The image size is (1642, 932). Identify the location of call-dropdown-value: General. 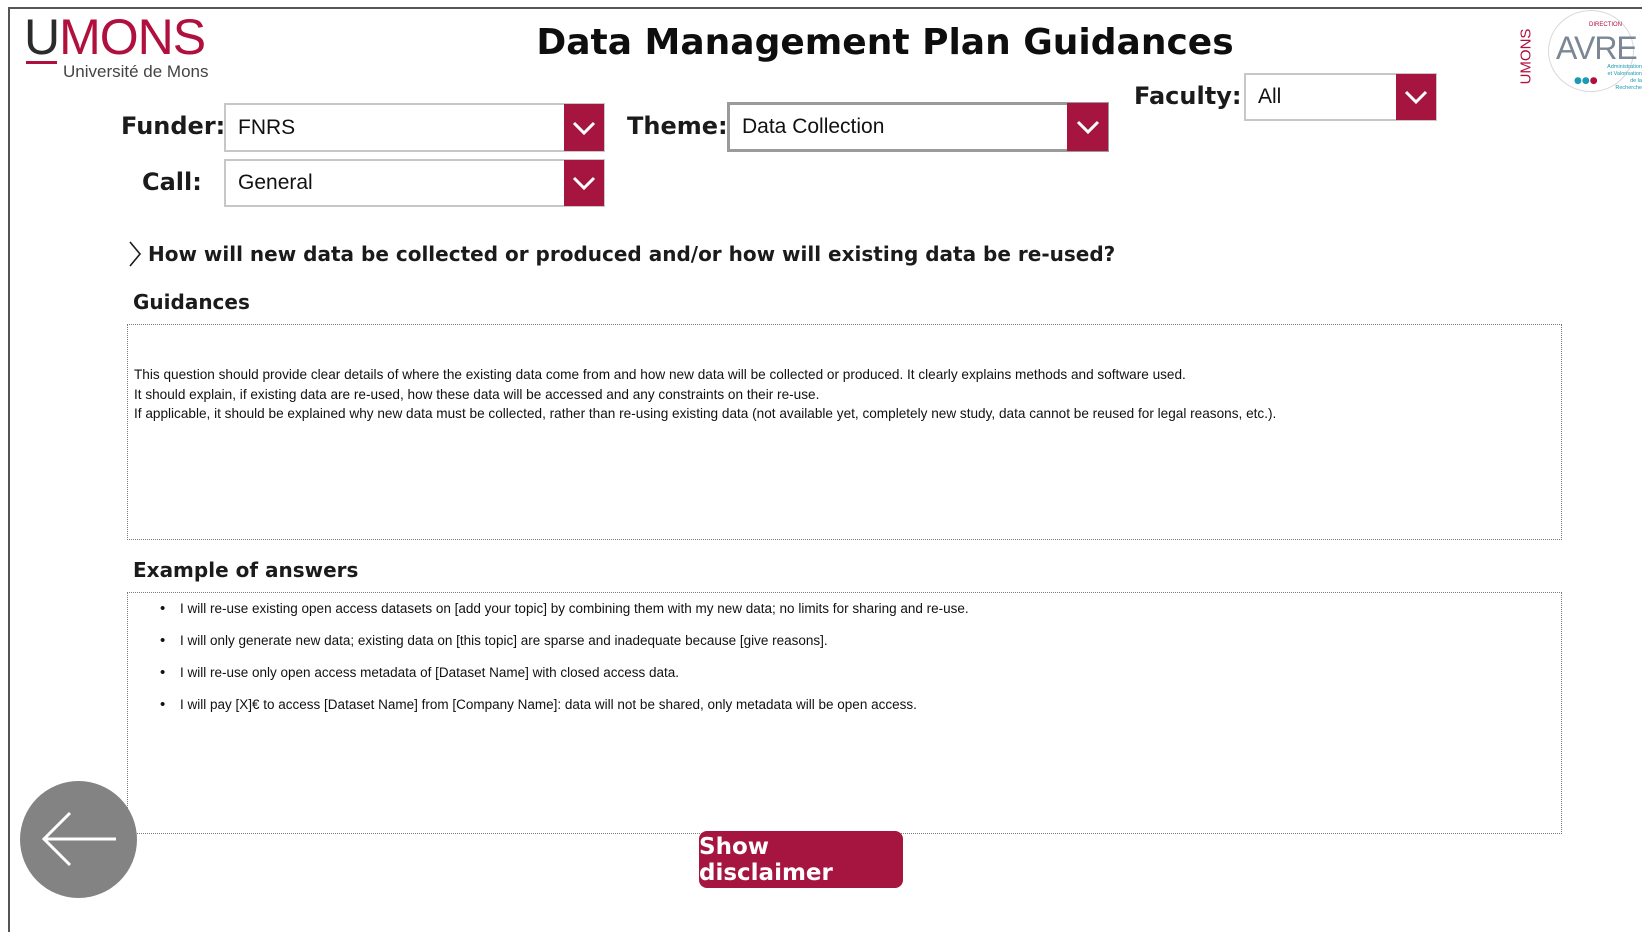
(275, 182).